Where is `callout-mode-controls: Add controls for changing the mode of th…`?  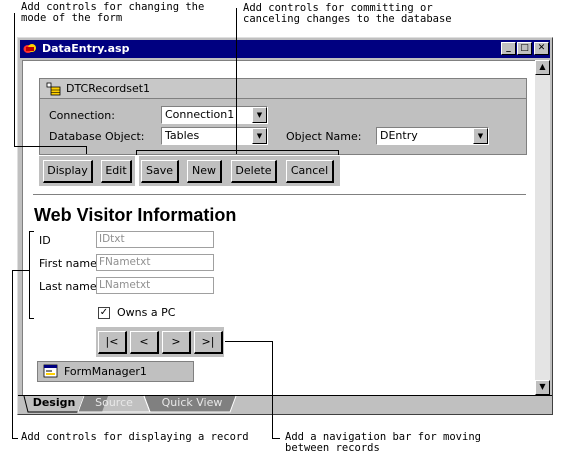 callout-mode-controls: Add controls for changing the mode of th… is located at coordinates (113, 12).